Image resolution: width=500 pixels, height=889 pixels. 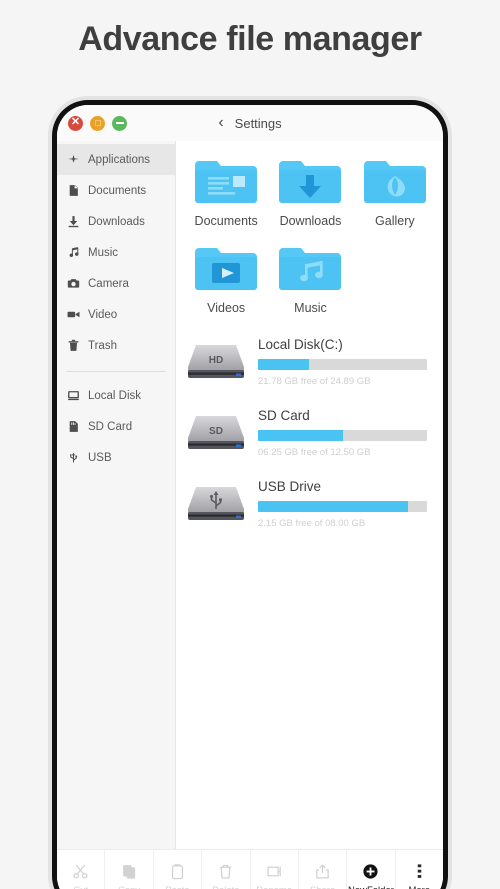 I want to click on folder-item-documents: Documents, so click(x=226, y=191).